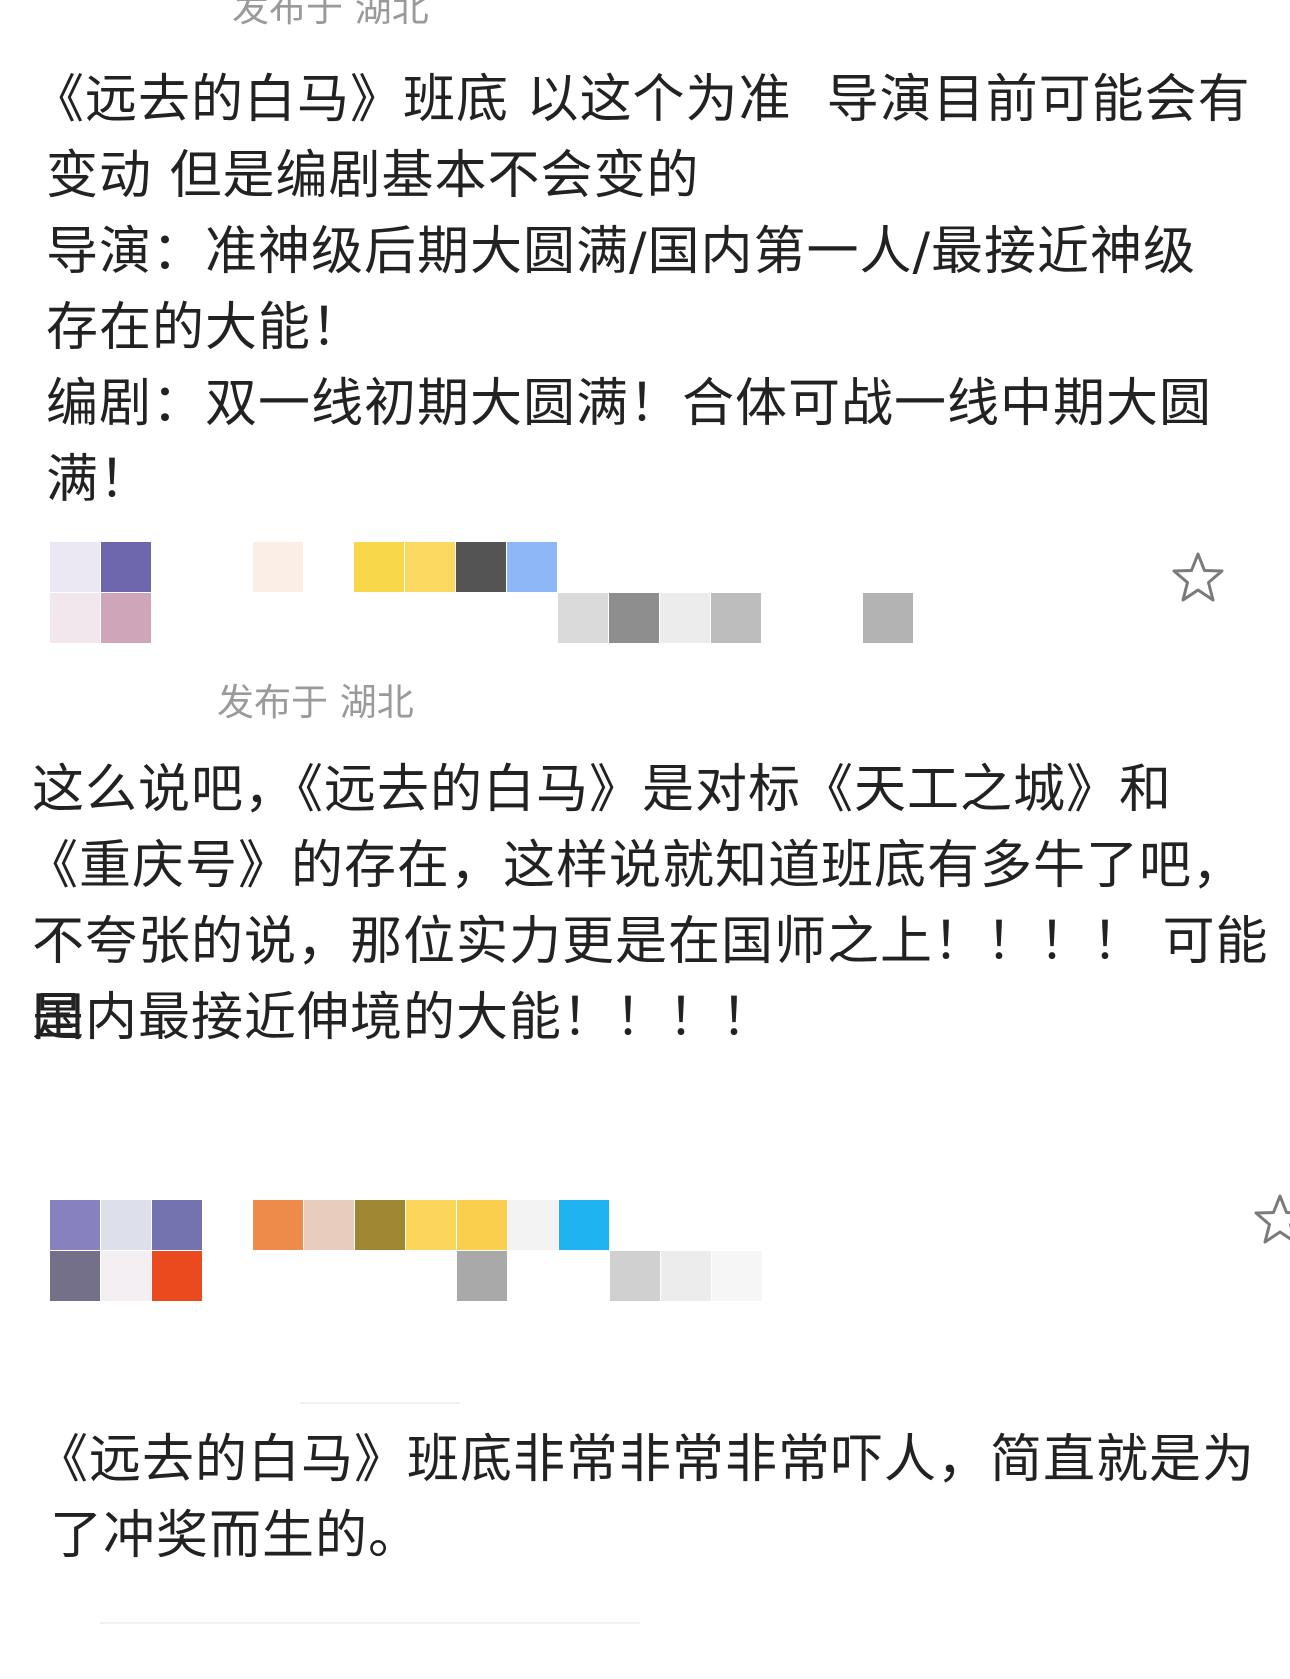  I want to click on comment-3-avatar, so click(126, 1251).